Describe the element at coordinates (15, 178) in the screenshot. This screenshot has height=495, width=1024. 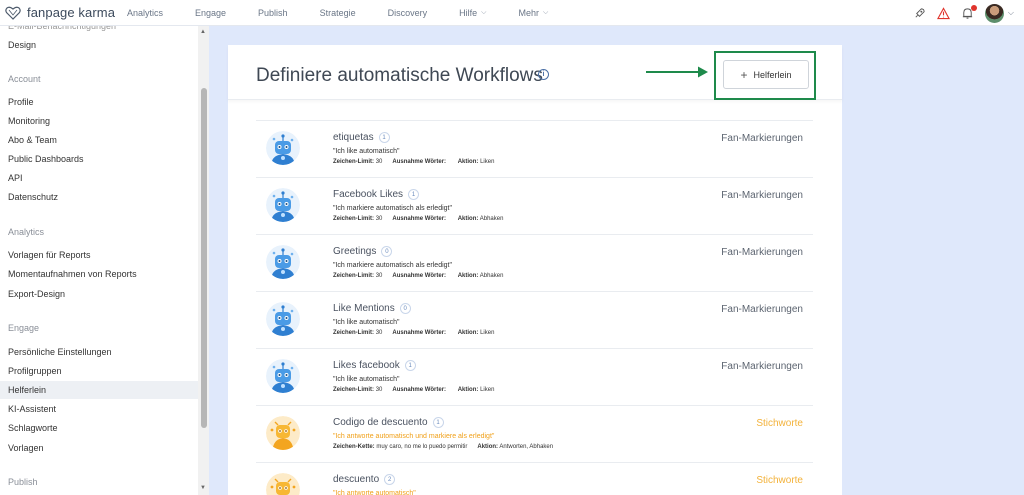
I see `sidebar-item-api: API` at that location.